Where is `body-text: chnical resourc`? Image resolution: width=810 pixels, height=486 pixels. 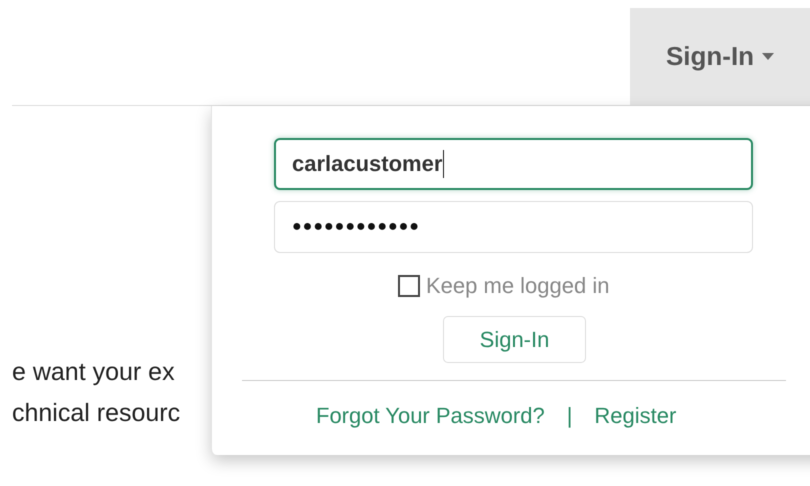
body-text: chnical resourc is located at coordinates (96, 413).